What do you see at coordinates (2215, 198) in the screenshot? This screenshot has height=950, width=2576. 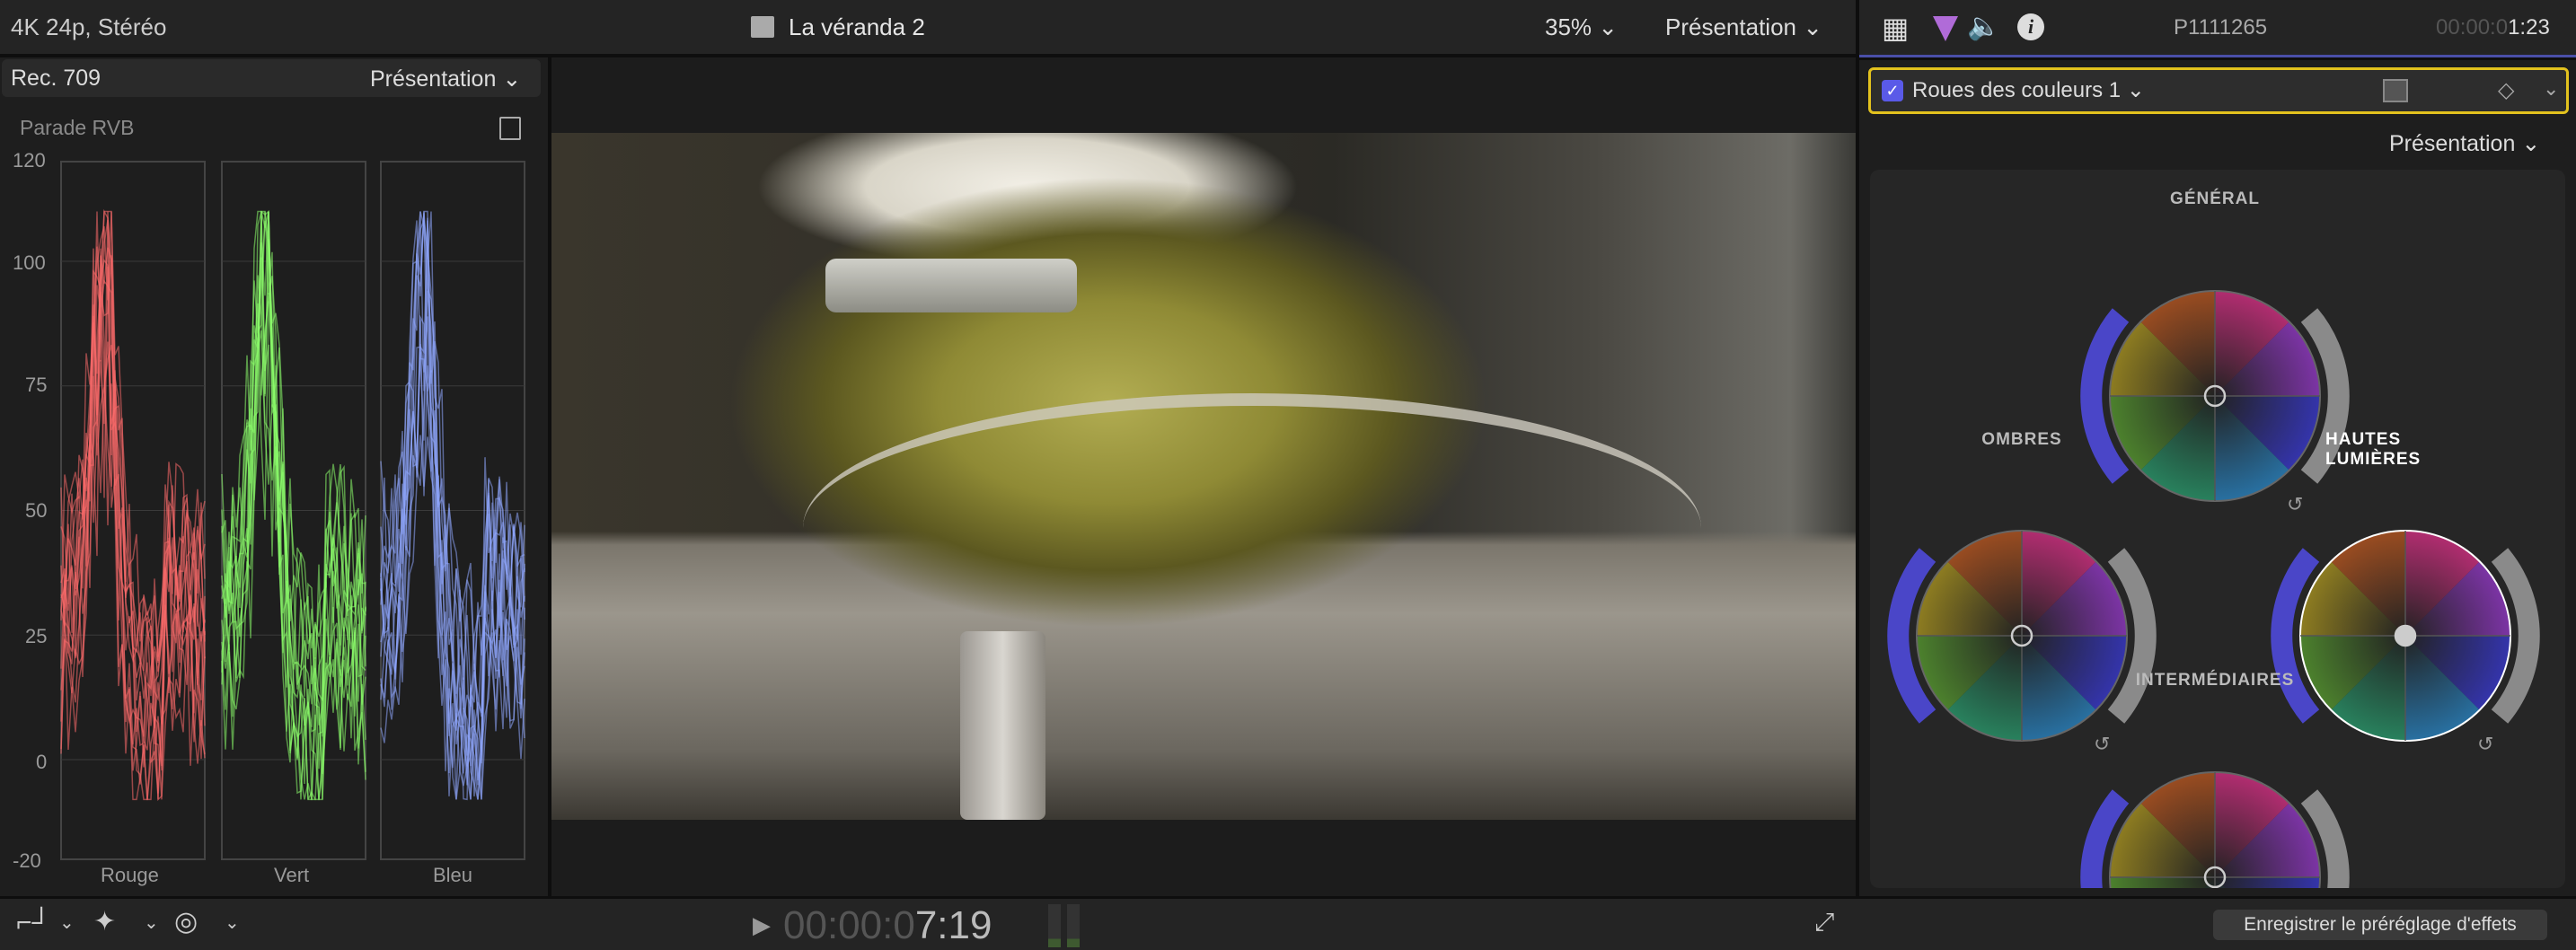 I see `wheel-label-global: GÉNÉRAL` at bounding box center [2215, 198].